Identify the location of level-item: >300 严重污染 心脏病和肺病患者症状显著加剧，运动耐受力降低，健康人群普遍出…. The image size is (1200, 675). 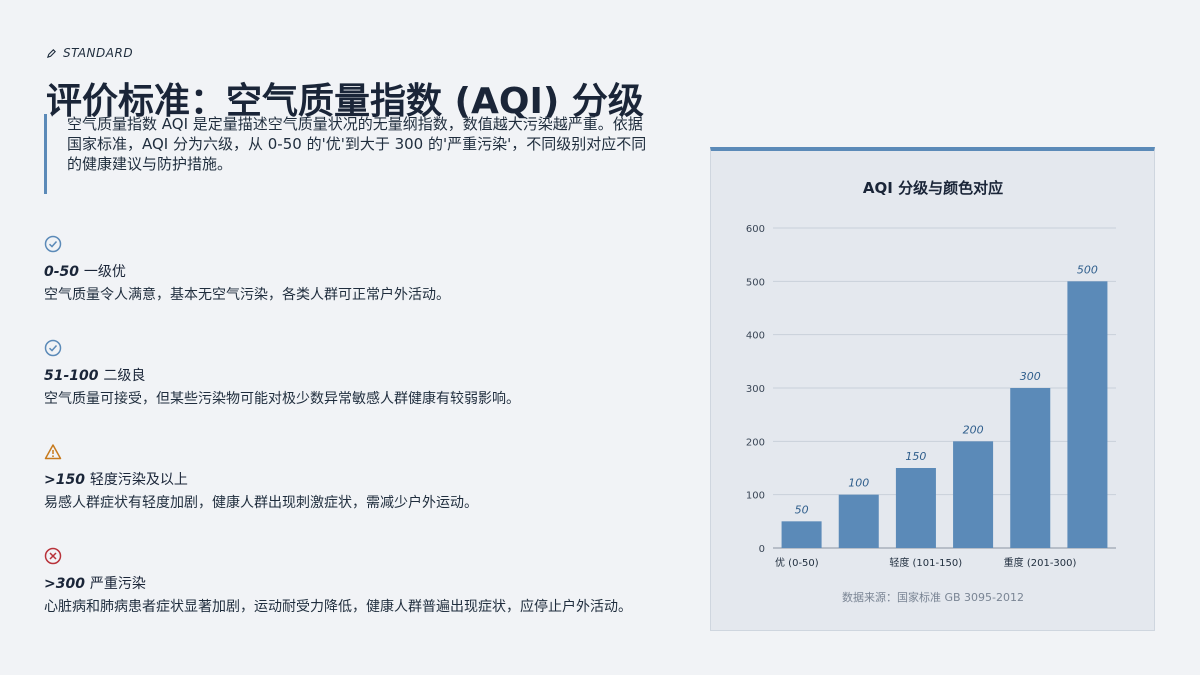
(374, 581).